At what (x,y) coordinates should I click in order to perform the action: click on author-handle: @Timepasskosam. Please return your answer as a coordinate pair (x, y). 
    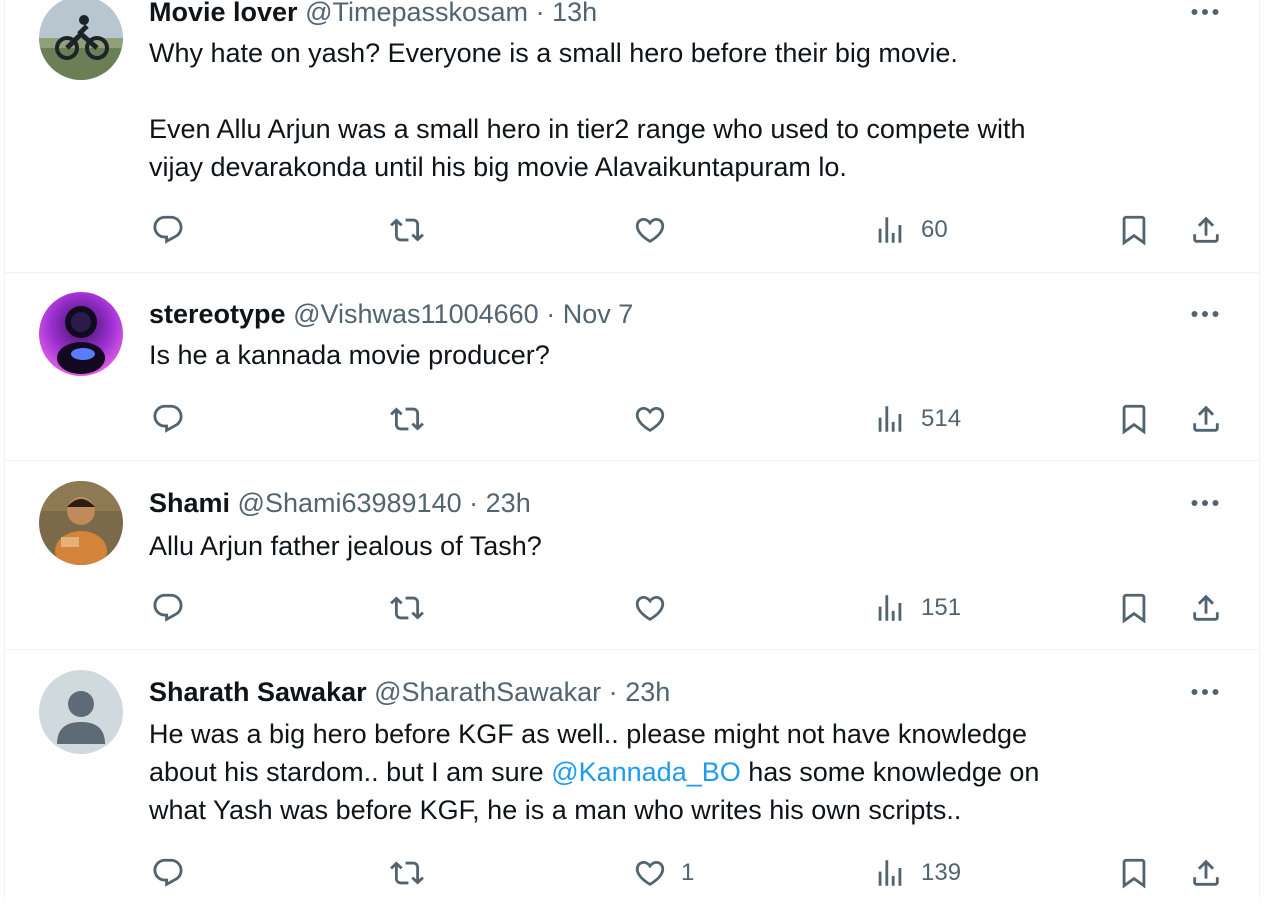
    Looking at the image, I should click on (416, 13).